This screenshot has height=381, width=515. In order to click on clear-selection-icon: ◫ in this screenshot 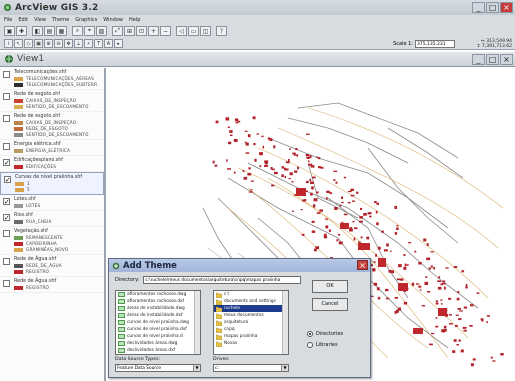, I will do `click(205, 31)`.